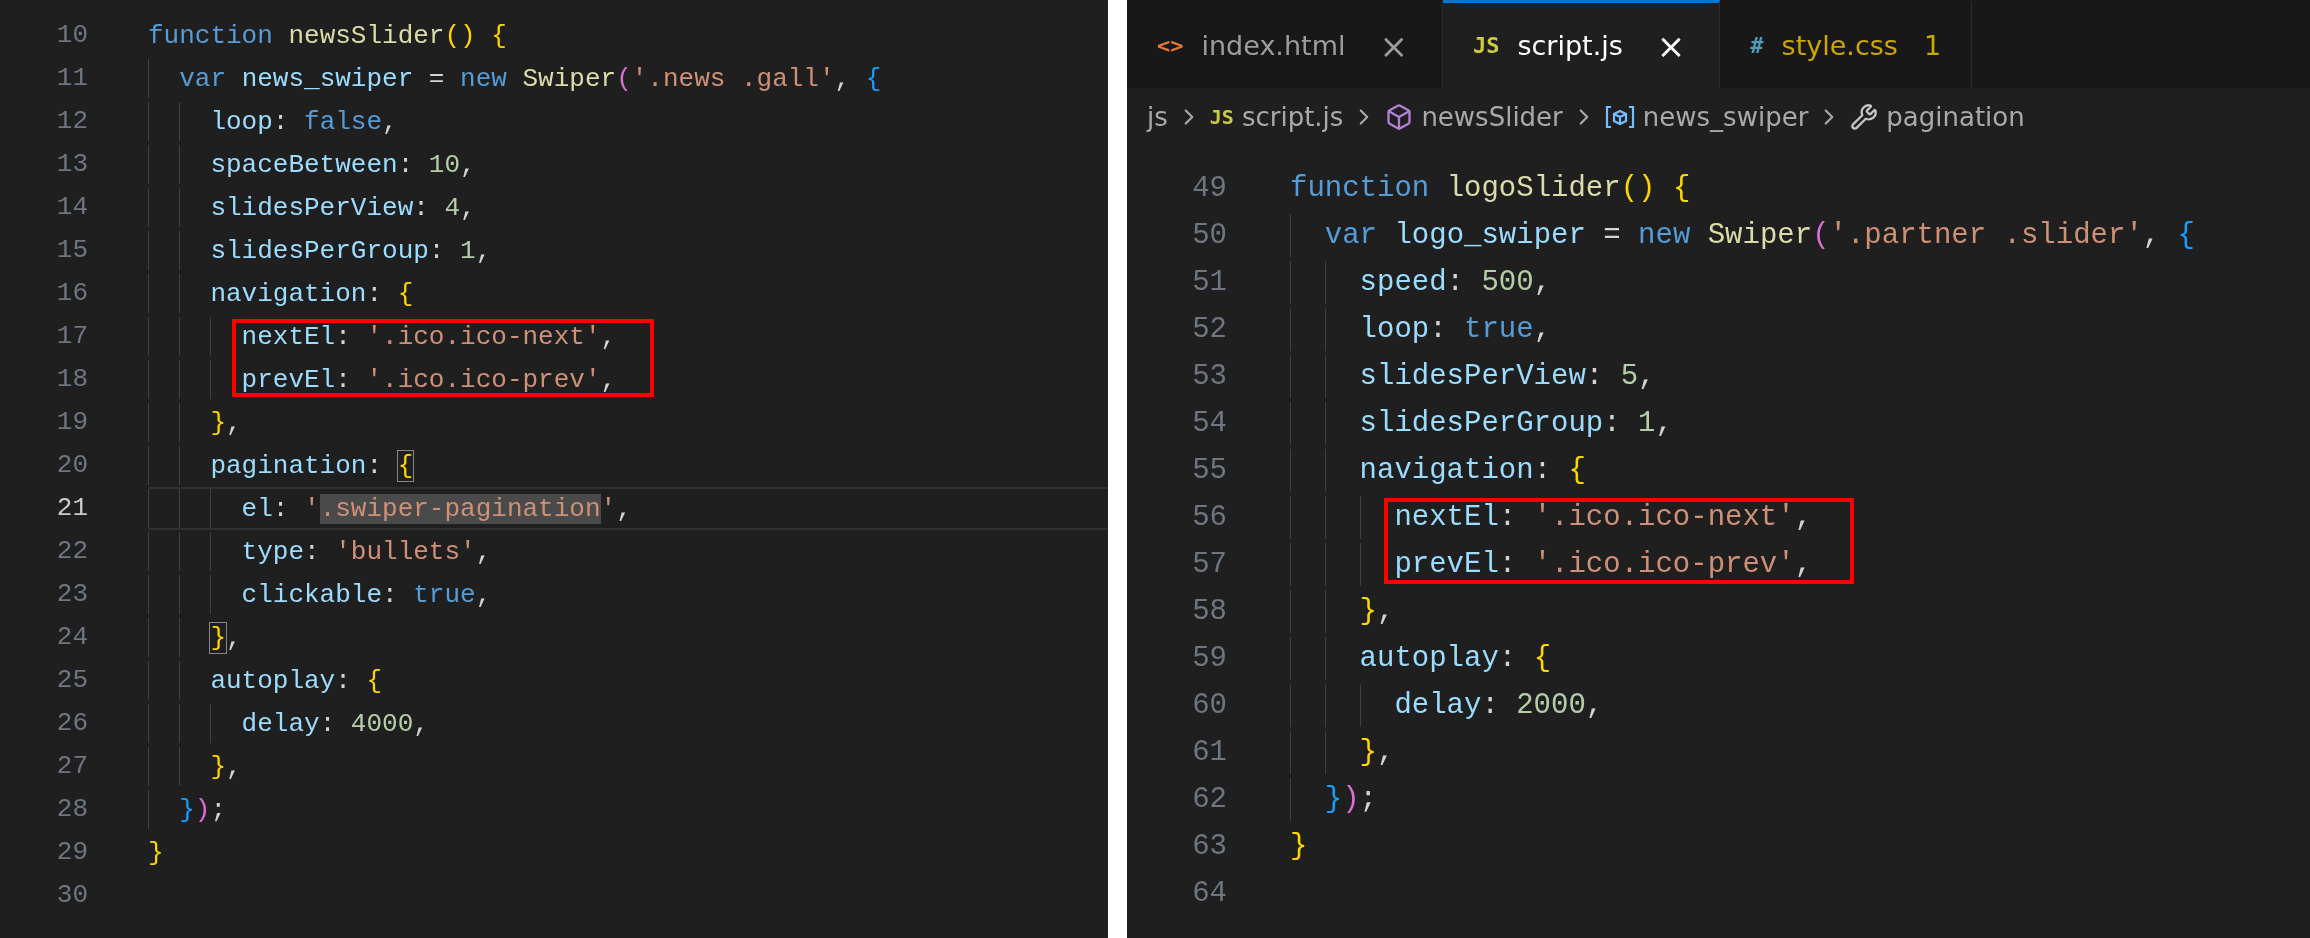 The width and height of the screenshot is (2310, 938). Describe the element at coordinates (366, 552) in the screenshot. I see `code-line: type: 'bullets',` at that location.